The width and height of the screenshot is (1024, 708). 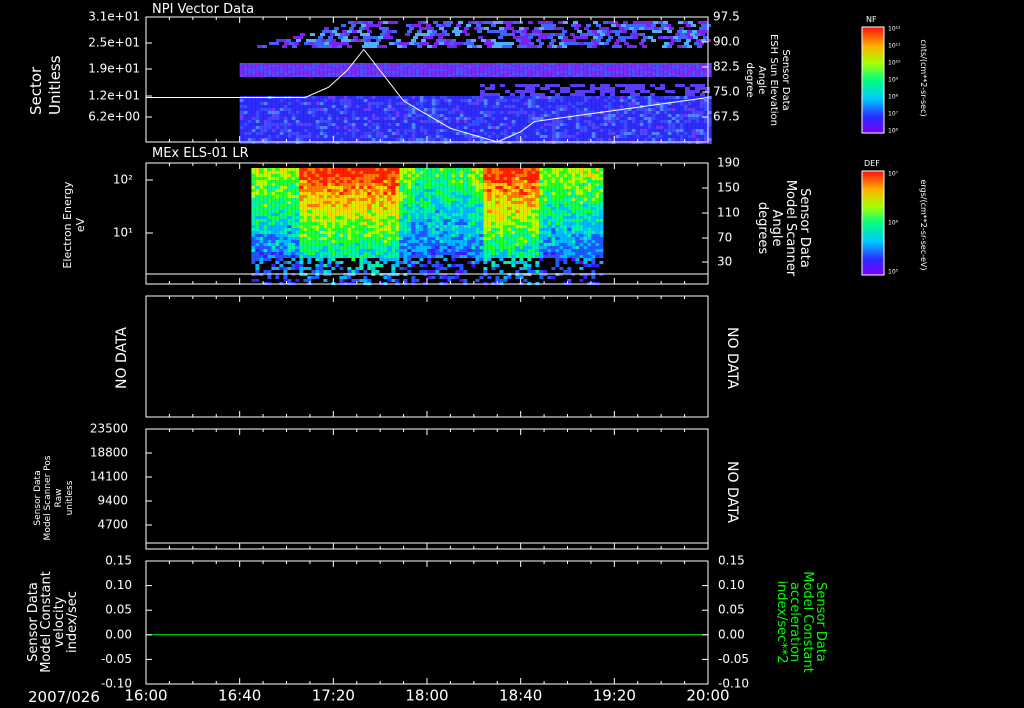 What do you see at coordinates (114, 17) in the screenshot?
I see `npi-left-tick-label: 3.1e+01` at bounding box center [114, 17].